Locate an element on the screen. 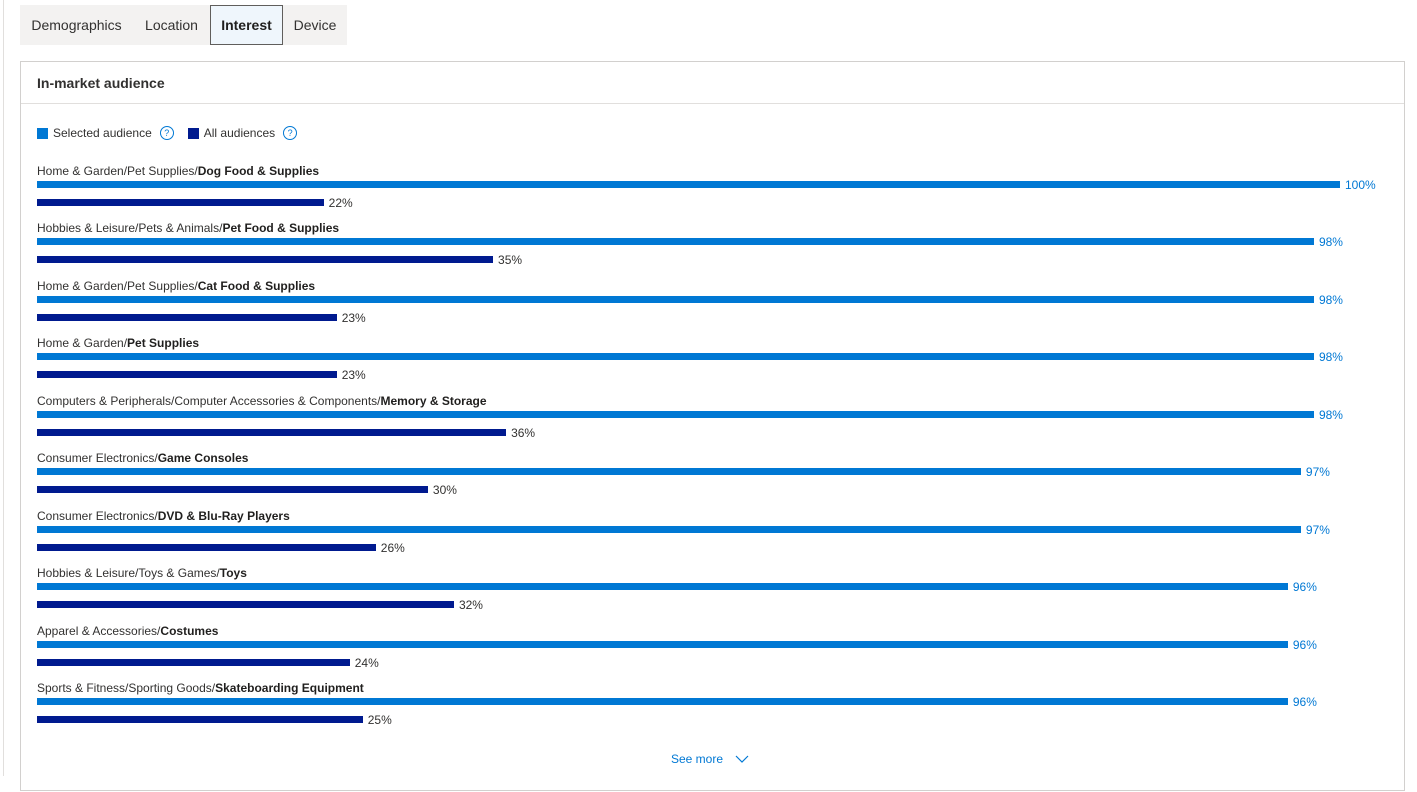 This screenshot has height=792, width=1417. value-label-all: 36% is located at coordinates (523, 432).